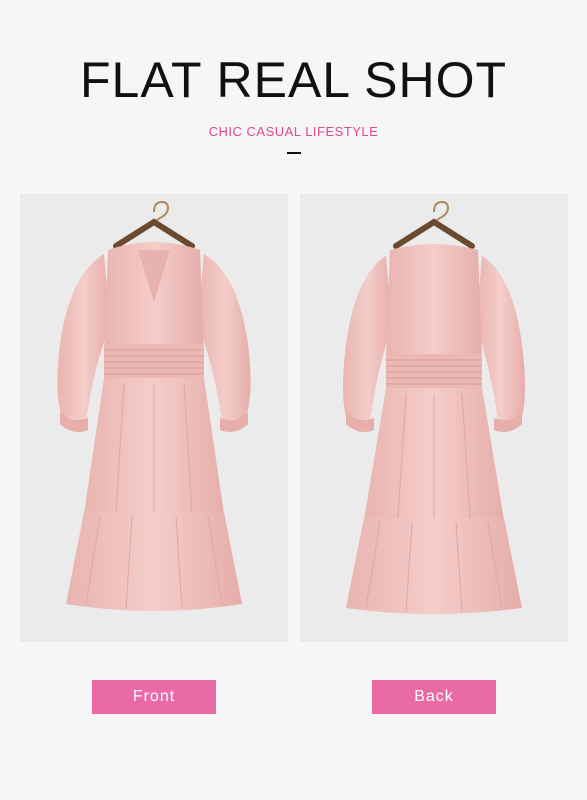 The width and height of the screenshot is (587, 800). Describe the element at coordinates (154, 697) in the screenshot. I see `front-view-button: Front` at that location.